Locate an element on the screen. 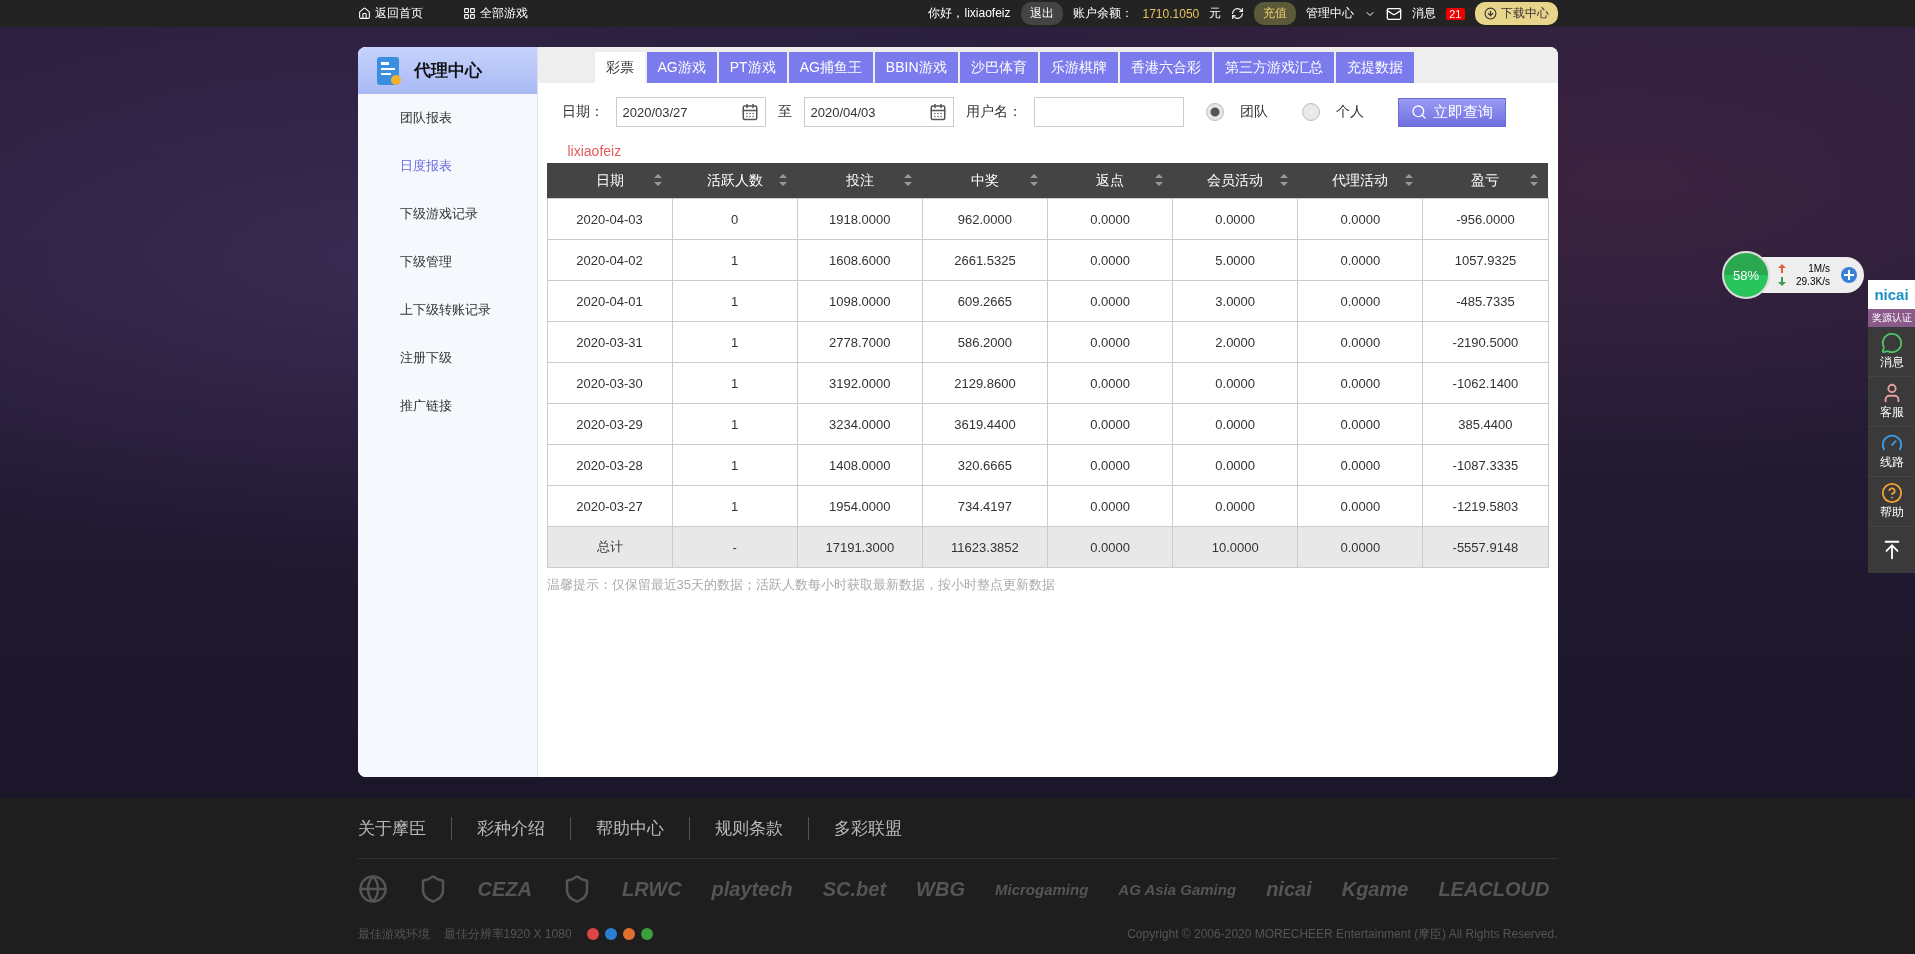 Image resolution: width=1915 pixels, height=954 pixels. table-cell: 2778.7000 is located at coordinates (860, 342).